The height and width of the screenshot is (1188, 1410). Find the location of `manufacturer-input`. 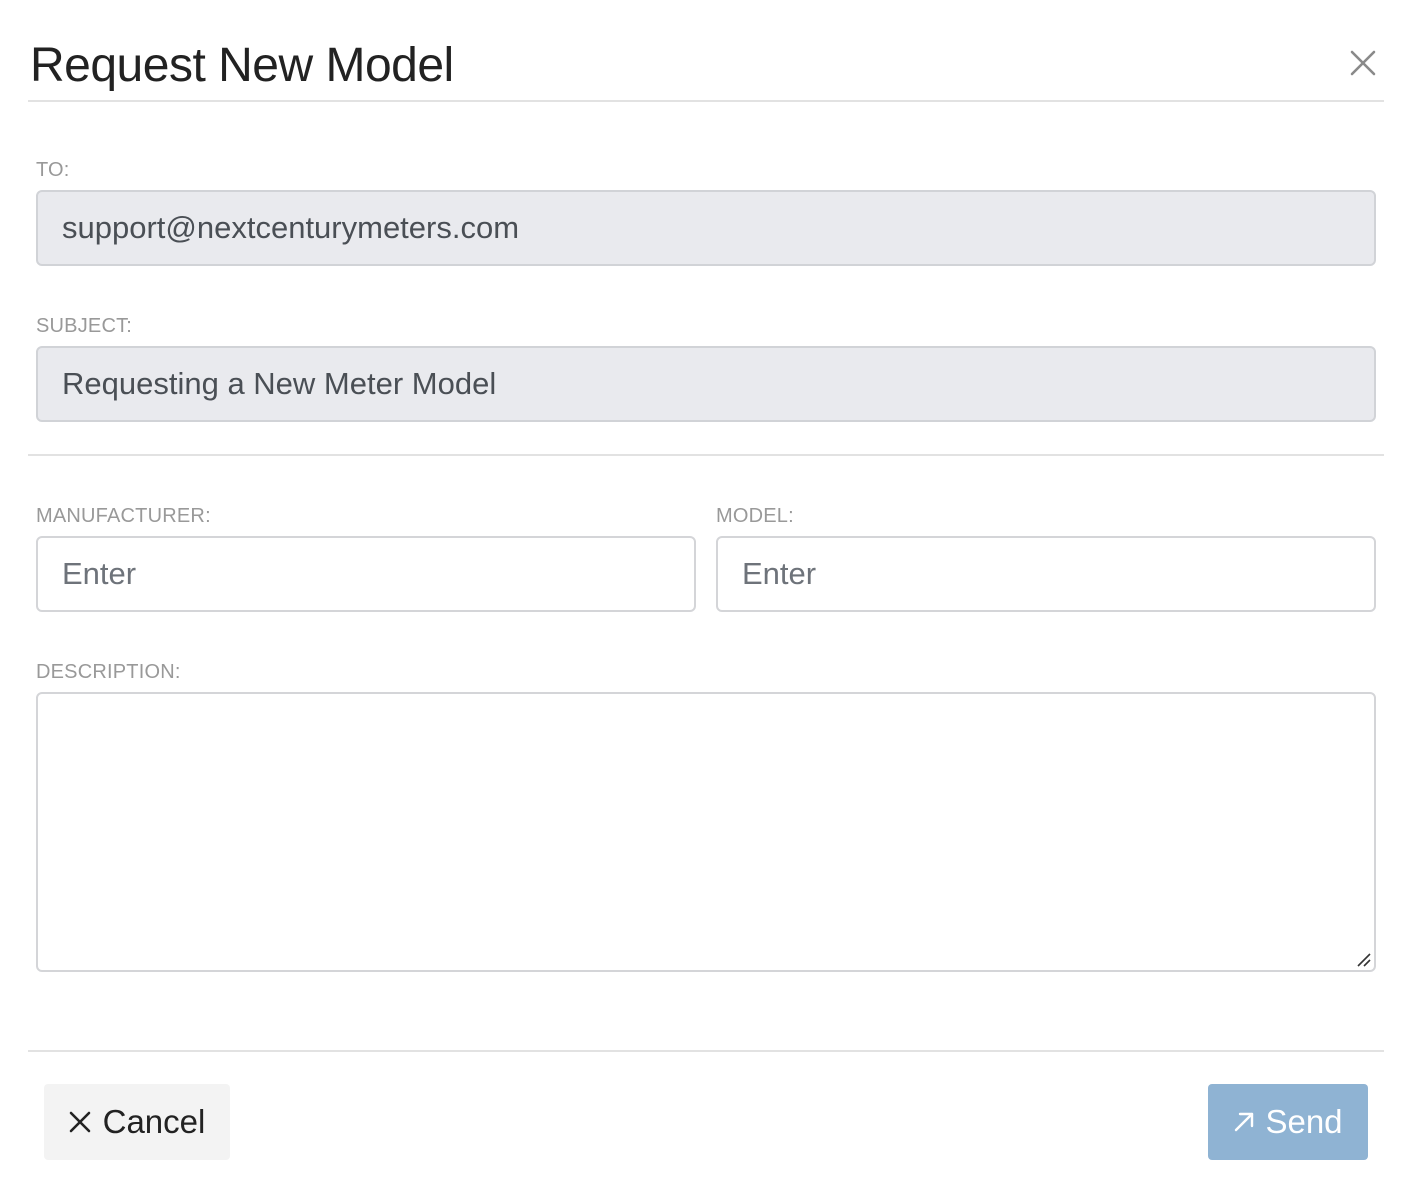

manufacturer-input is located at coordinates (366, 574).